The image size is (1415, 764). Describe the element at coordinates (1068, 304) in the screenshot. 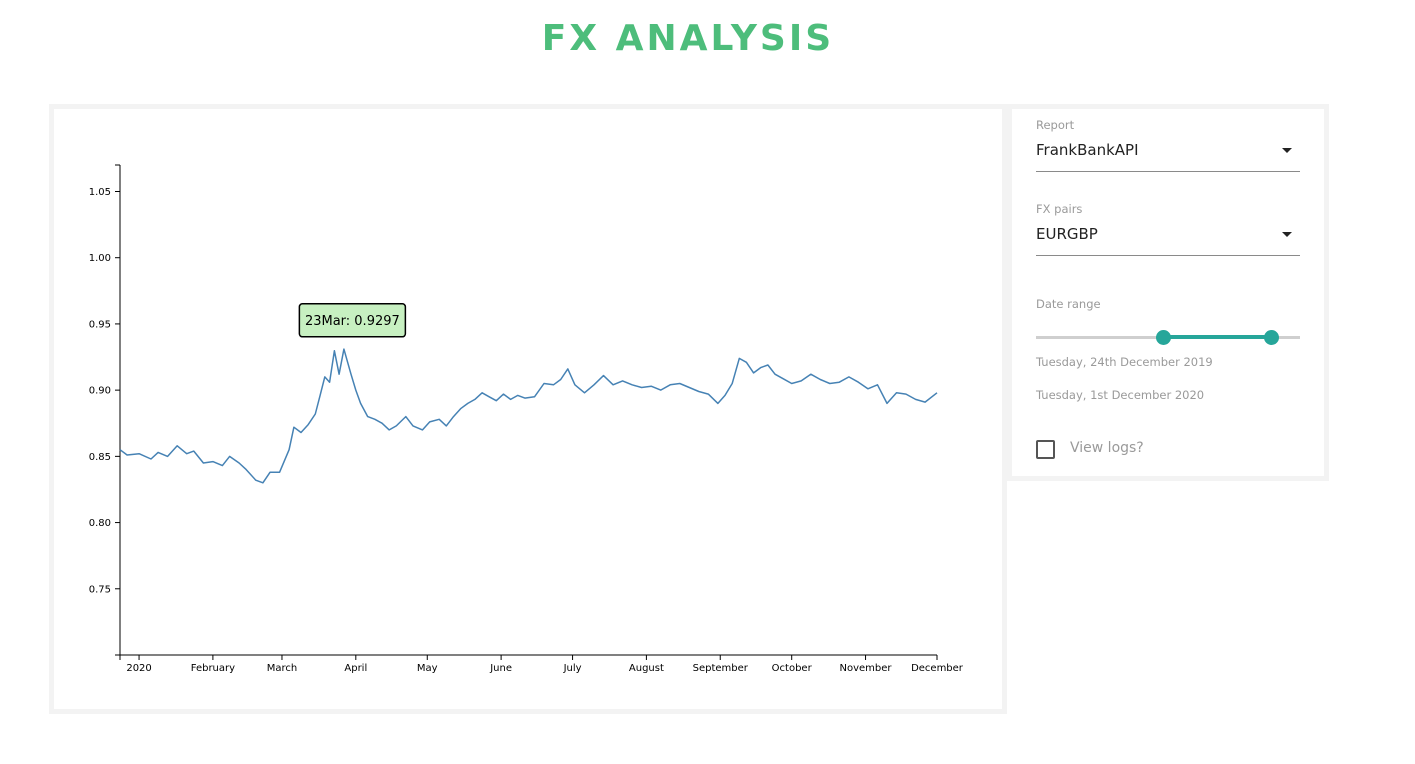

I see `date-range-label: Date range` at that location.